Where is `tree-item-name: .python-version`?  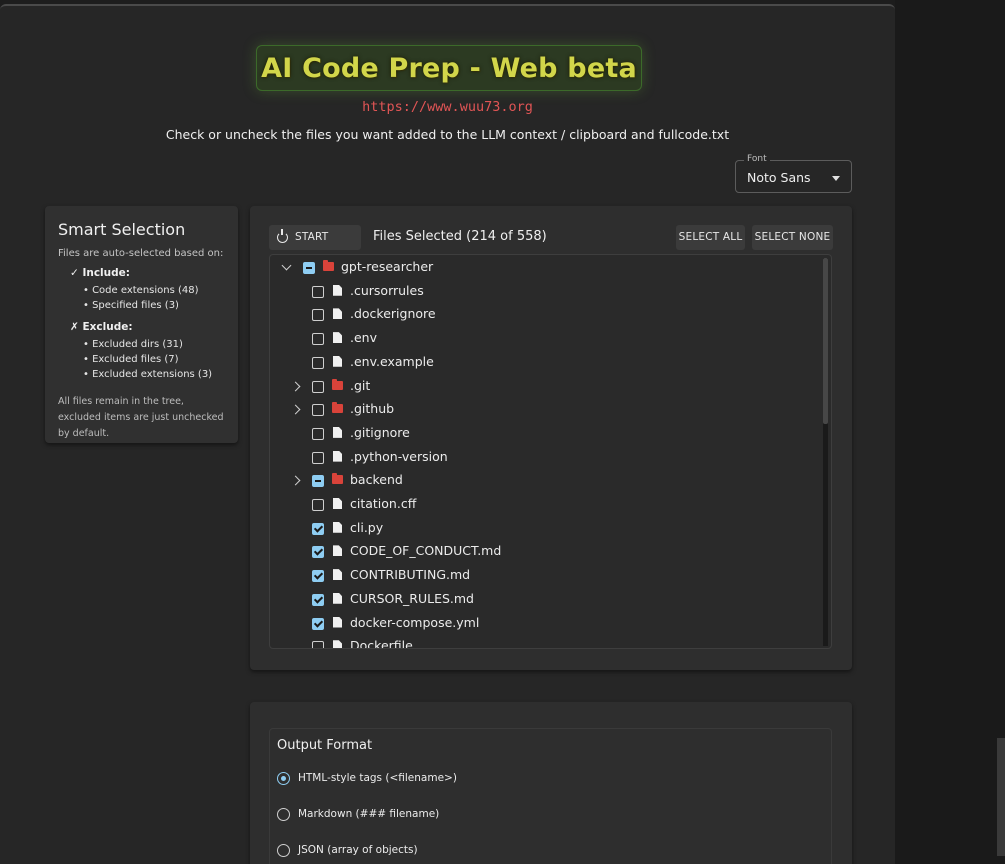 tree-item-name: .python-version is located at coordinates (399, 456).